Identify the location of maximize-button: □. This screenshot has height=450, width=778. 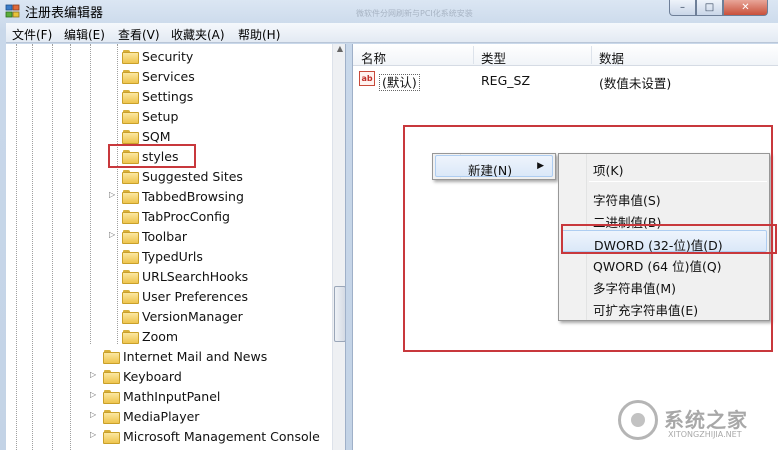
(709, 8).